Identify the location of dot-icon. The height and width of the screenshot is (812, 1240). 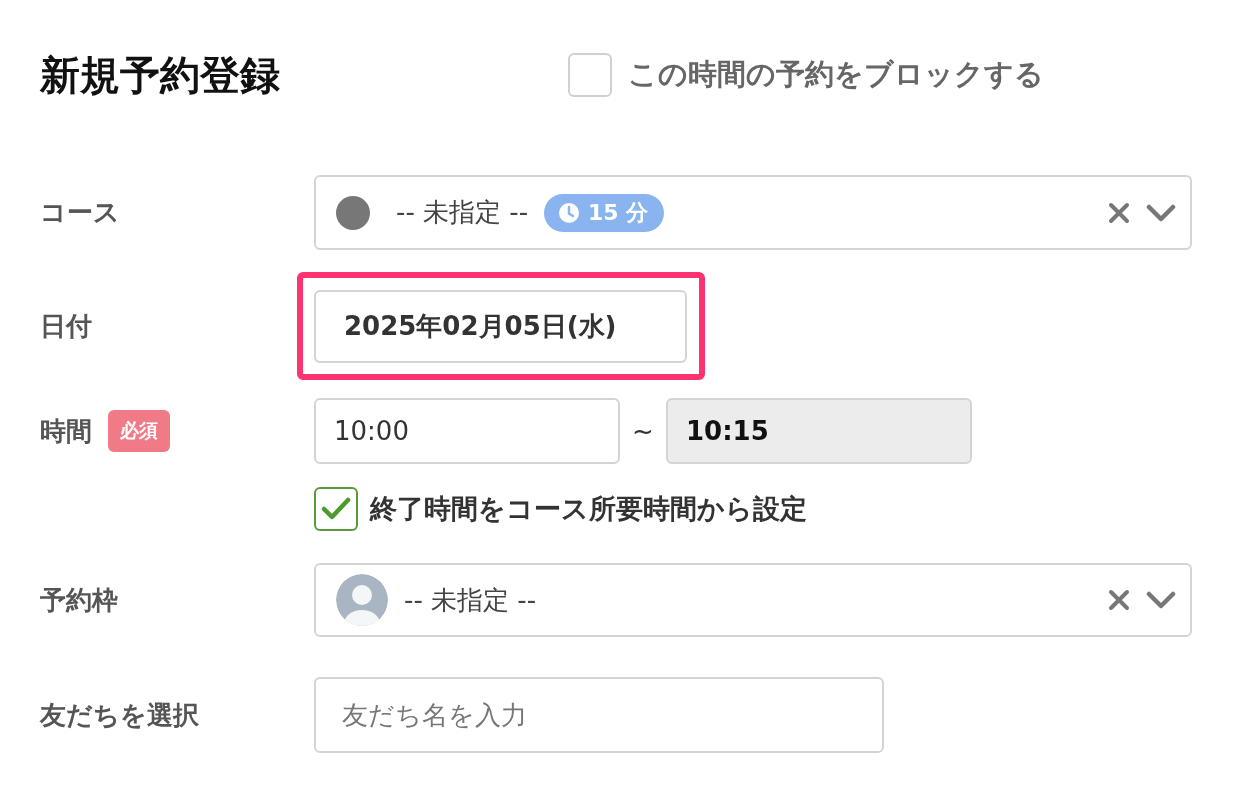
(353, 212).